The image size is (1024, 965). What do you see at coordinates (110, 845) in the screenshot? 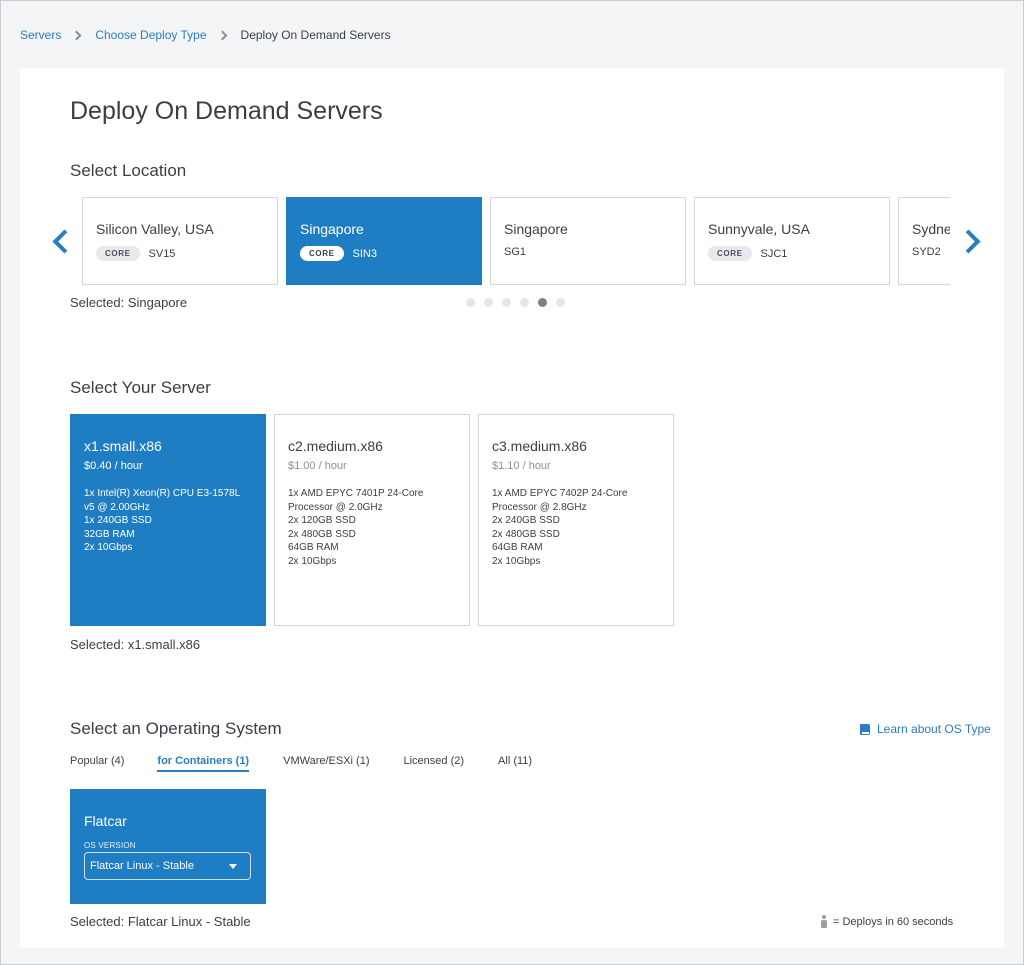
I see `os-version-label: OS VERSION` at bounding box center [110, 845].